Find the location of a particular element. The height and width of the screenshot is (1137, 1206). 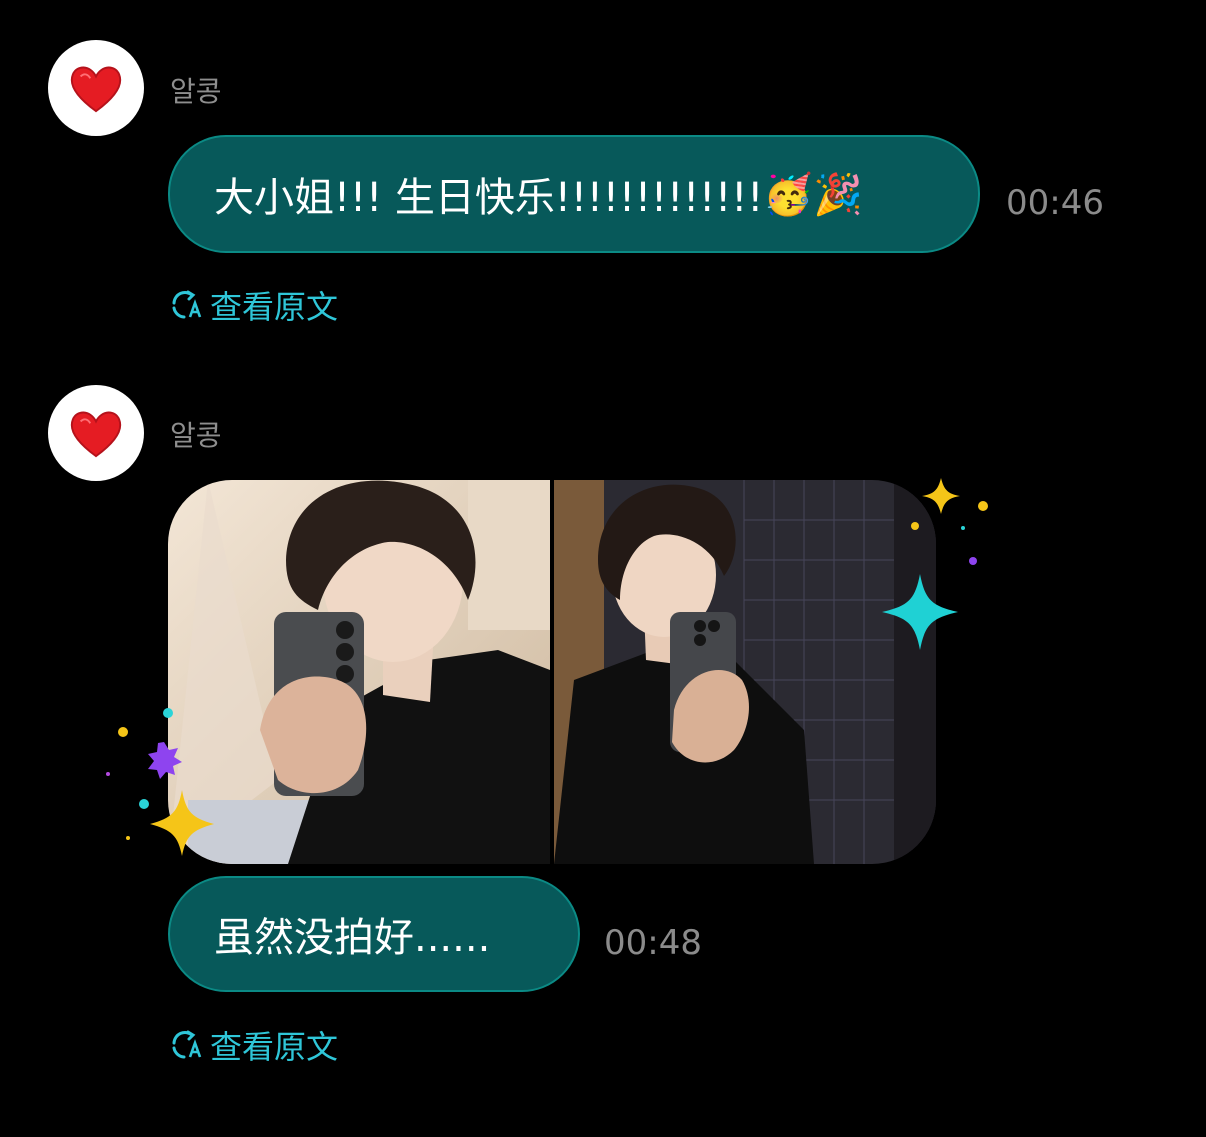

message-bubble: 大小姐!!! 生日快乐!!!!!!!!!!!!! 🥳🎉 is located at coordinates (574, 194).